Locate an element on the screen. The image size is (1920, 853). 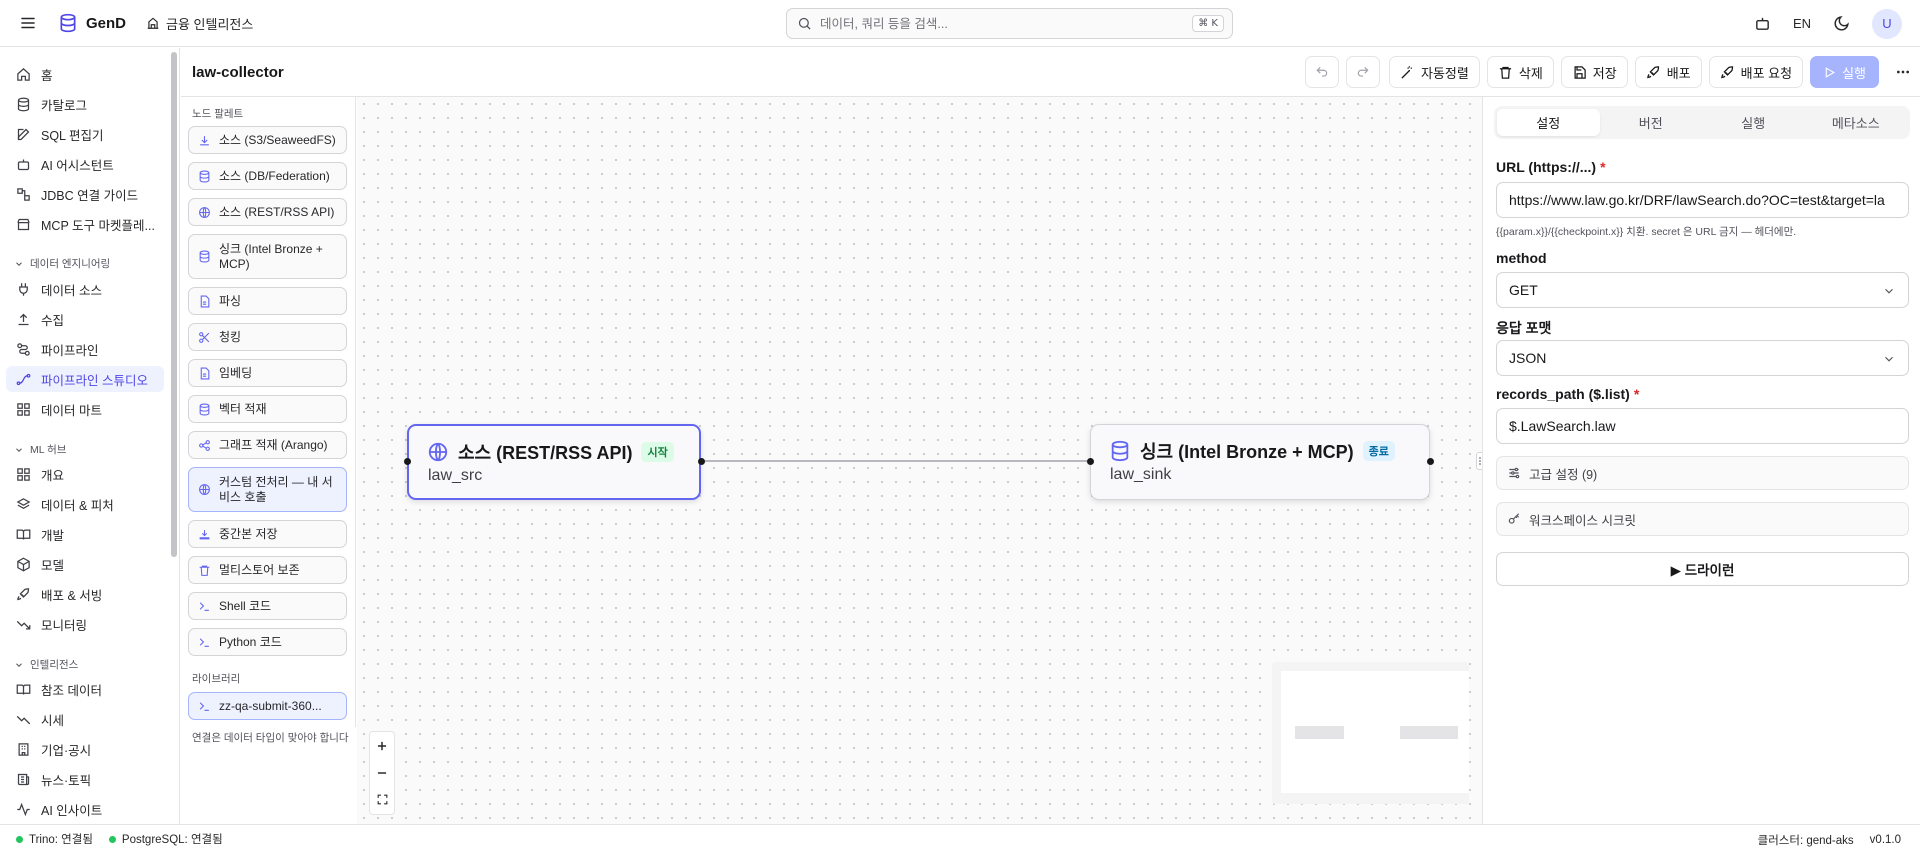
tab-settings: 설정 is located at coordinates (1548, 122).